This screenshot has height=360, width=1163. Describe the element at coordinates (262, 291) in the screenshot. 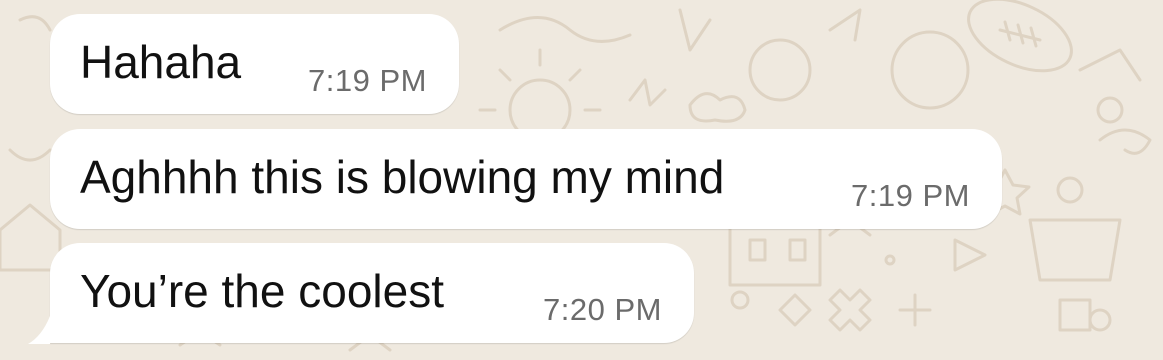

I see `message-text: You’re the coolest` at that location.